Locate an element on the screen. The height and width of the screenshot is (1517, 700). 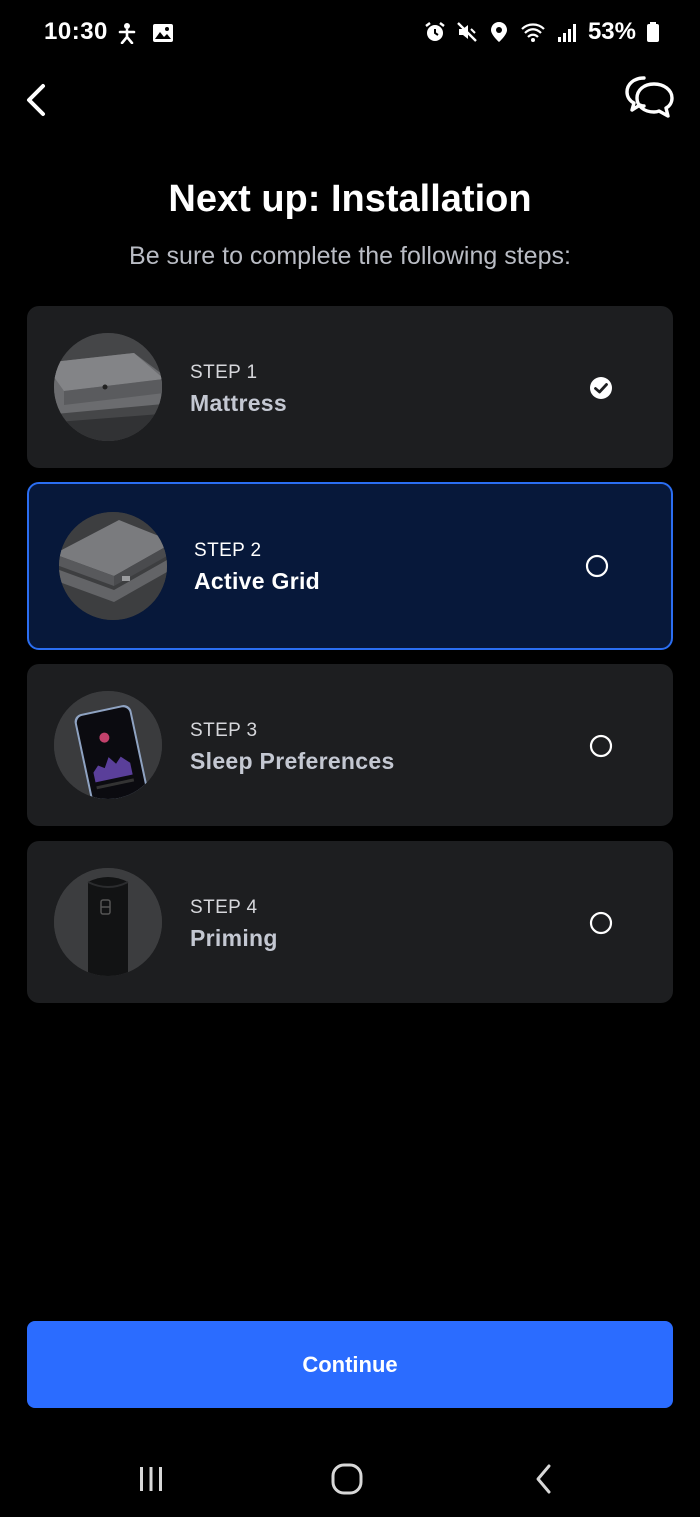
step-number: STEP 1 is located at coordinates (224, 372).